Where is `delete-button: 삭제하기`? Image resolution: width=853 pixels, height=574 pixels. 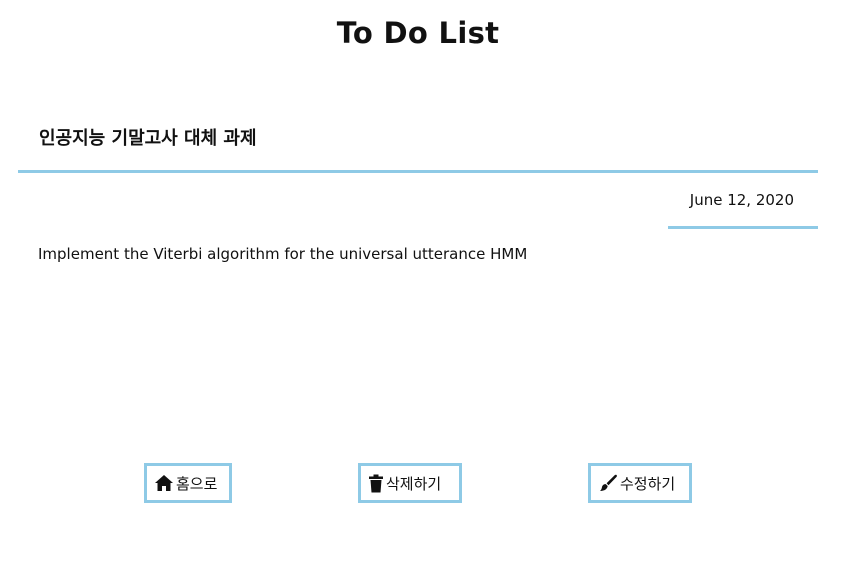
delete-button: 삭제하기 is located at coordinates (410, 483).